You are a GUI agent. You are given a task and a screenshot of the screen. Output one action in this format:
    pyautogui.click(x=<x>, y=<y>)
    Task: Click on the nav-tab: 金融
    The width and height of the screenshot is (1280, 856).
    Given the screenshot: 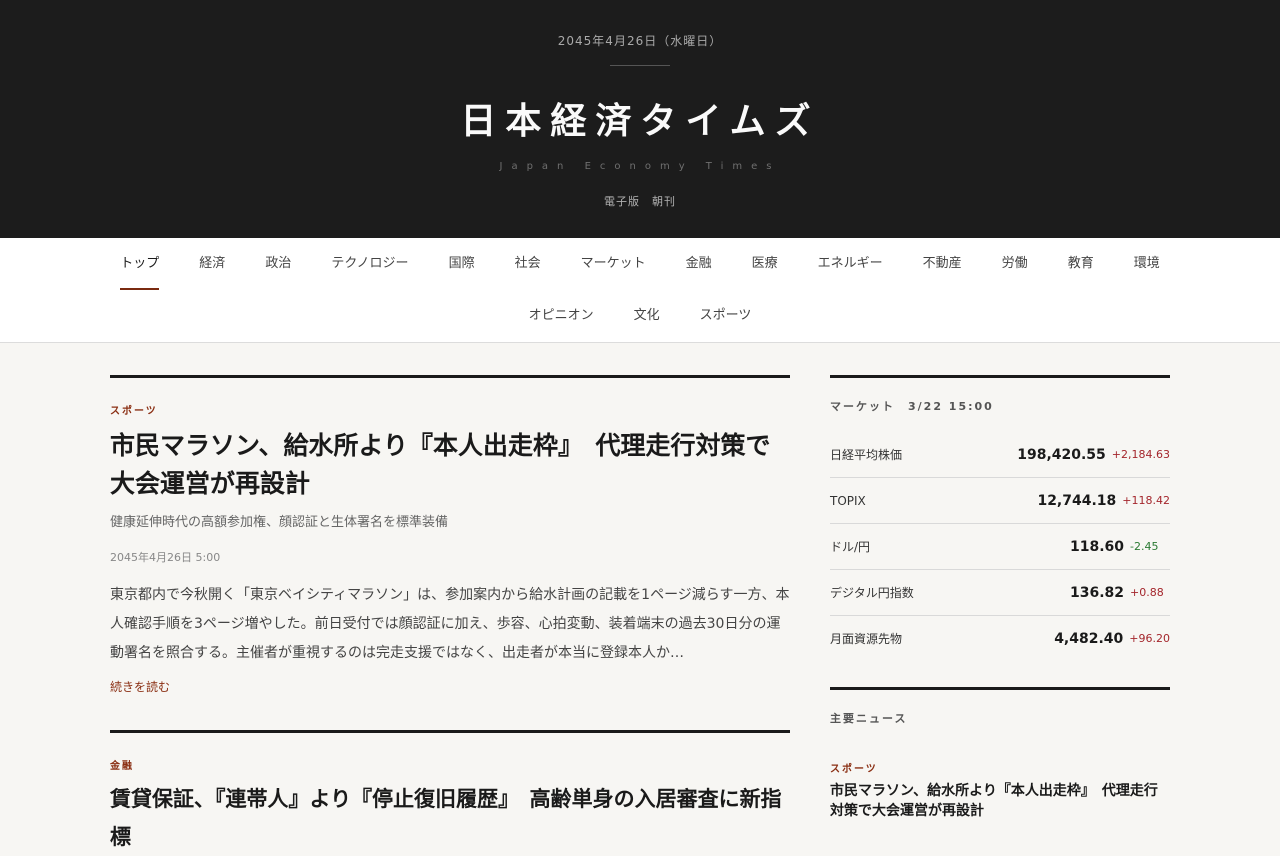 What is the action you would take?
    pyautogui.click(x=699, y=264)
    